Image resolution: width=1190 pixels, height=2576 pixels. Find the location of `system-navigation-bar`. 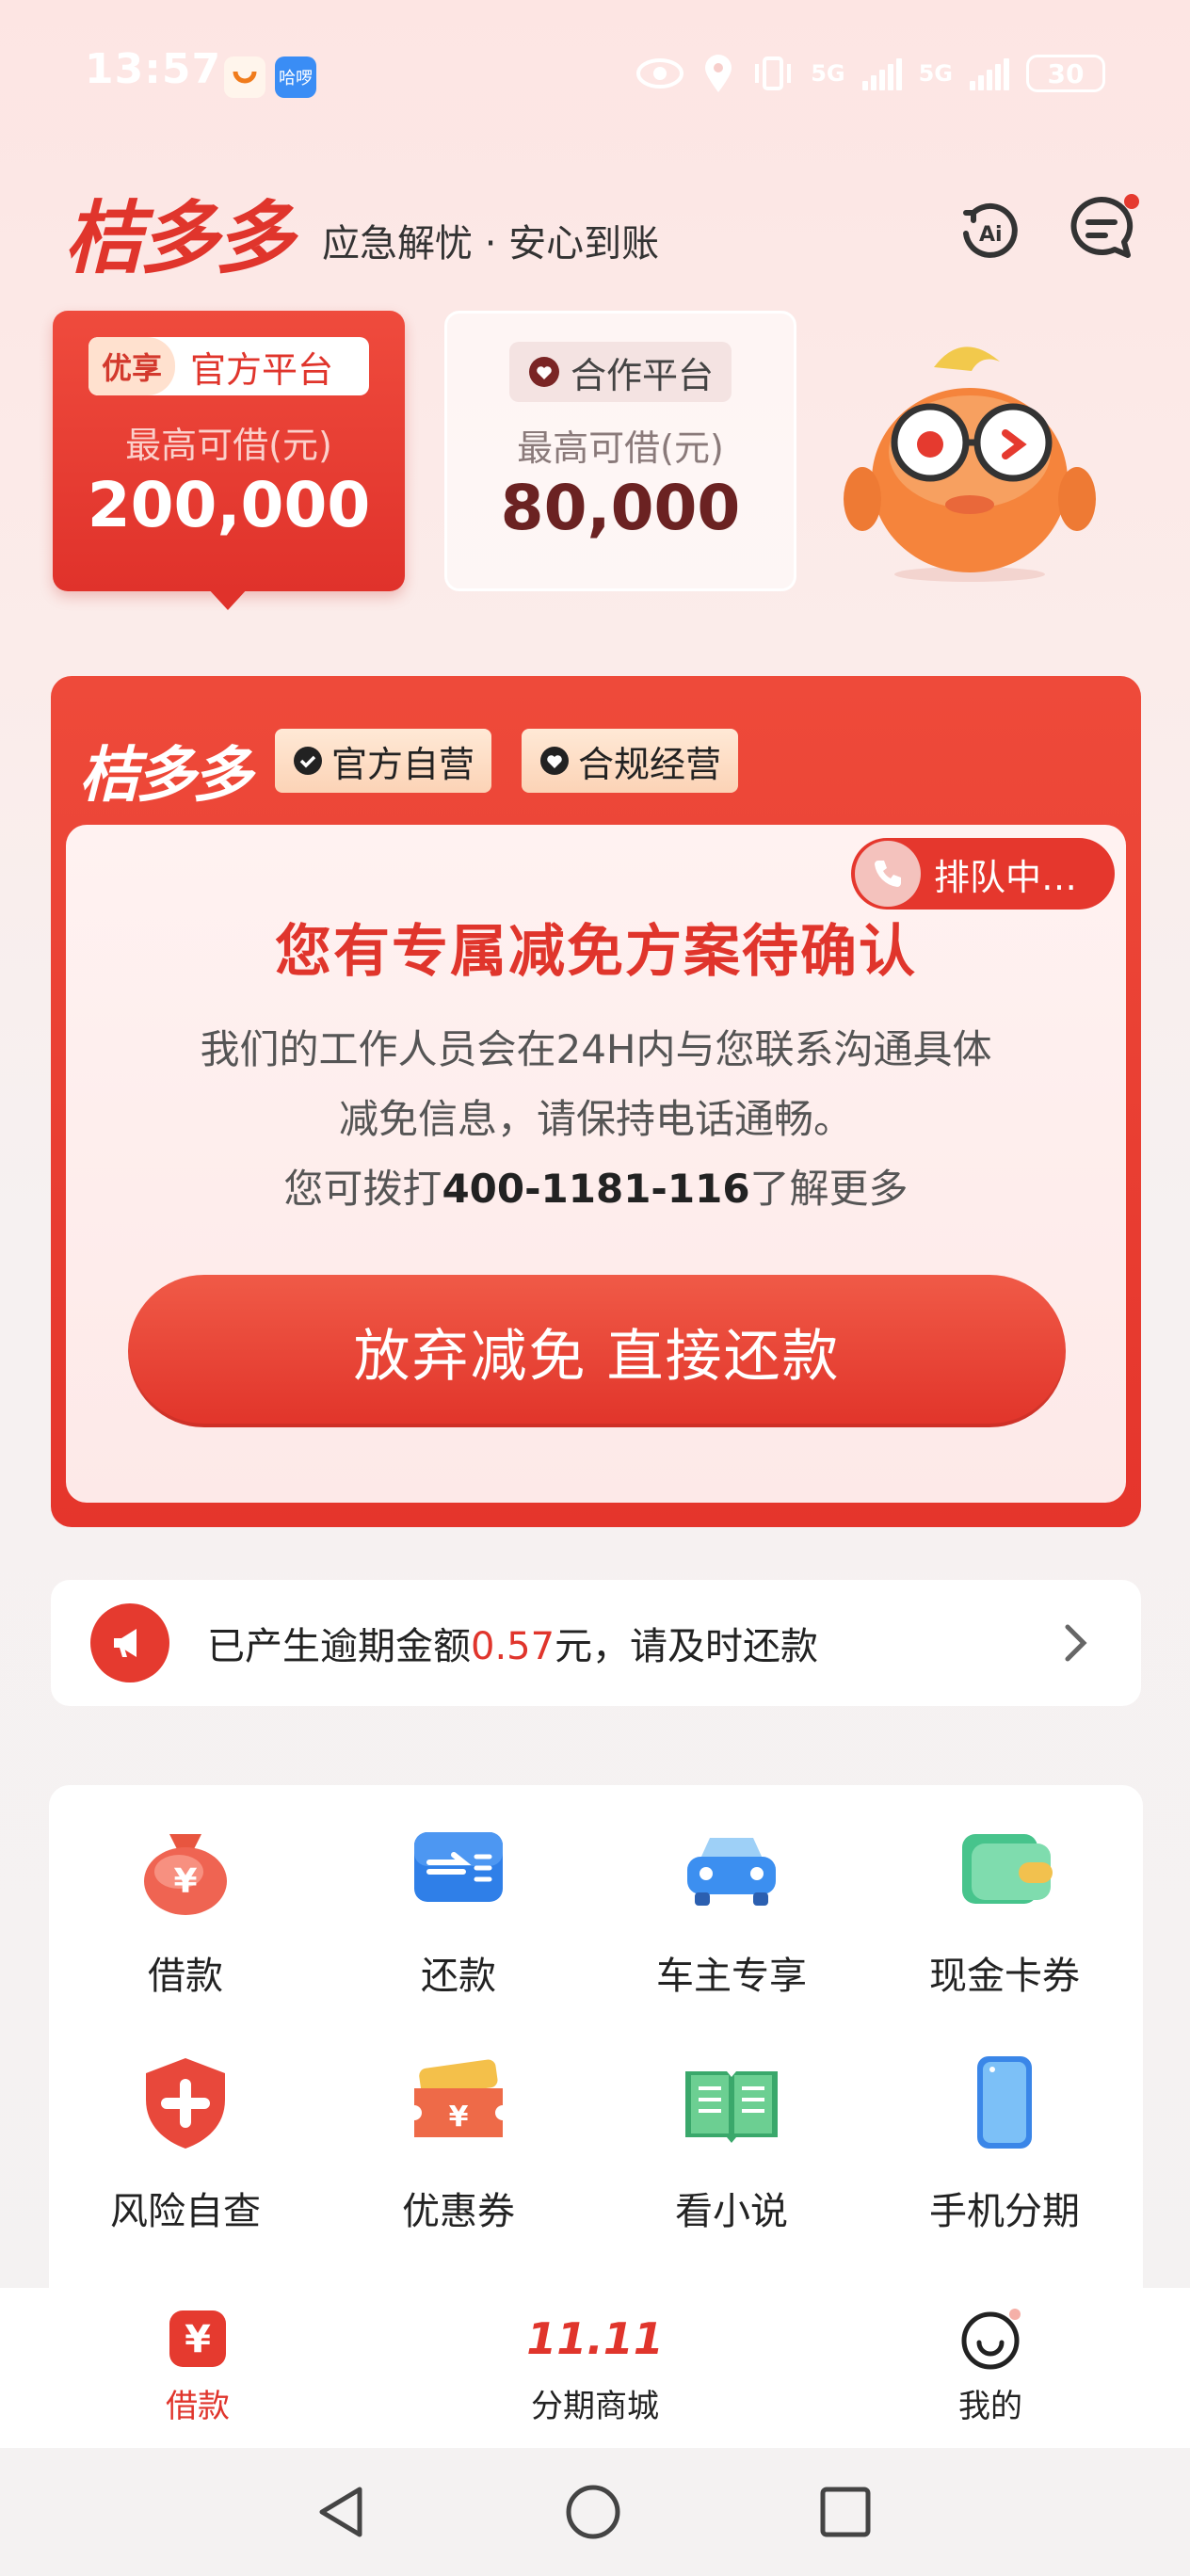

system-navigation-bar is located at coordinates (595, 2512).